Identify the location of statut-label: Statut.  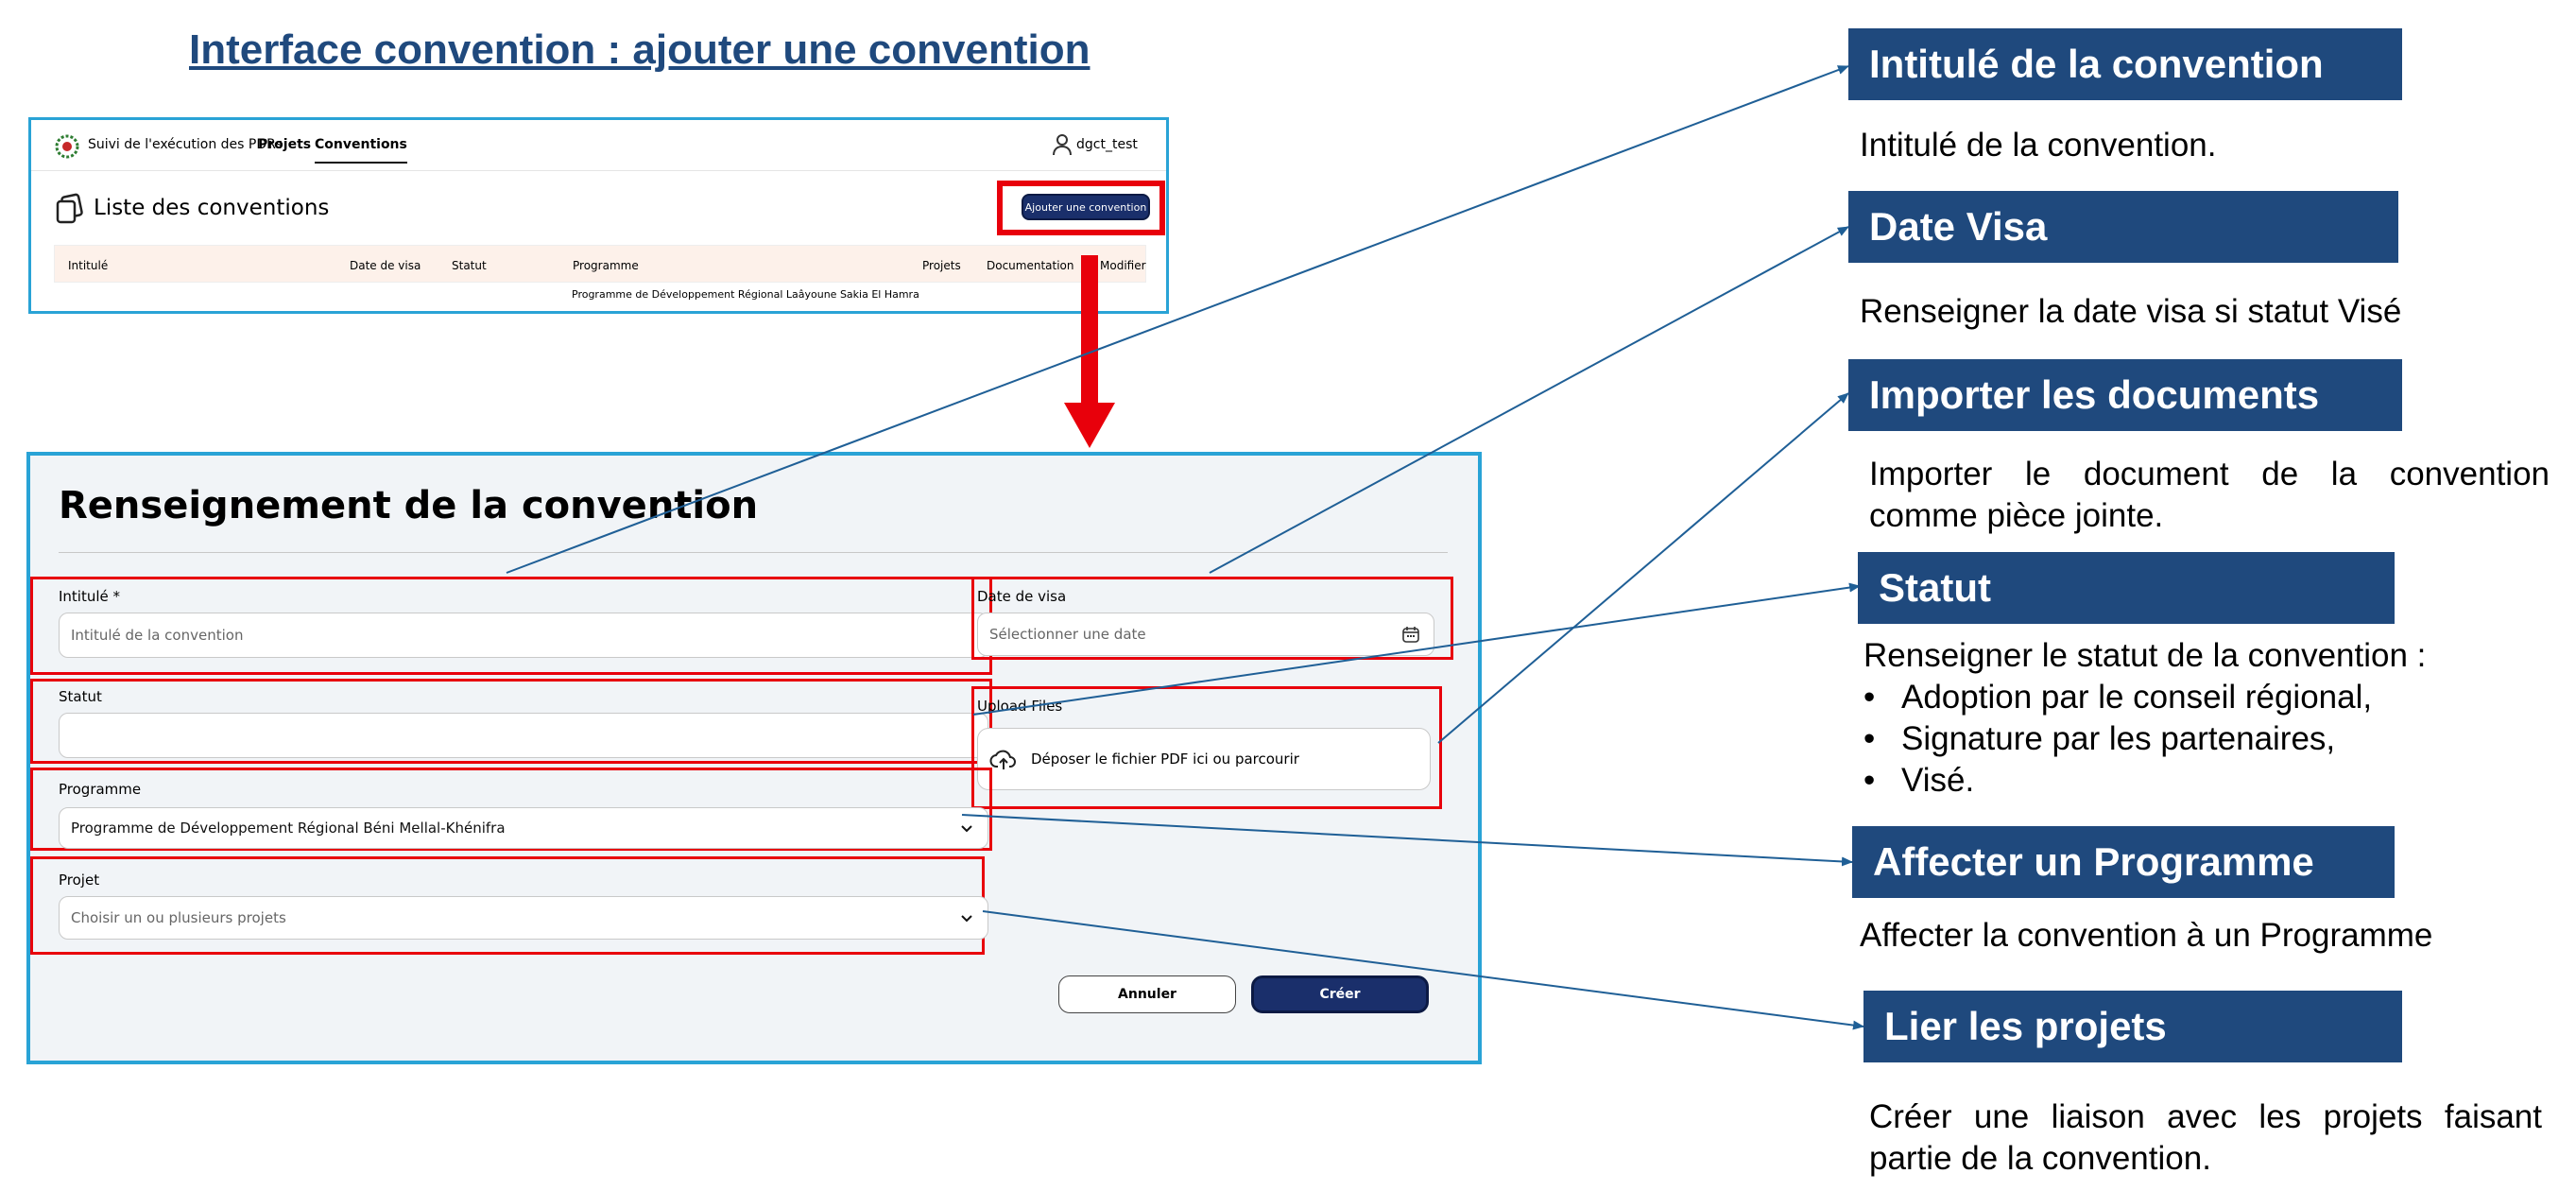
(80, 696).